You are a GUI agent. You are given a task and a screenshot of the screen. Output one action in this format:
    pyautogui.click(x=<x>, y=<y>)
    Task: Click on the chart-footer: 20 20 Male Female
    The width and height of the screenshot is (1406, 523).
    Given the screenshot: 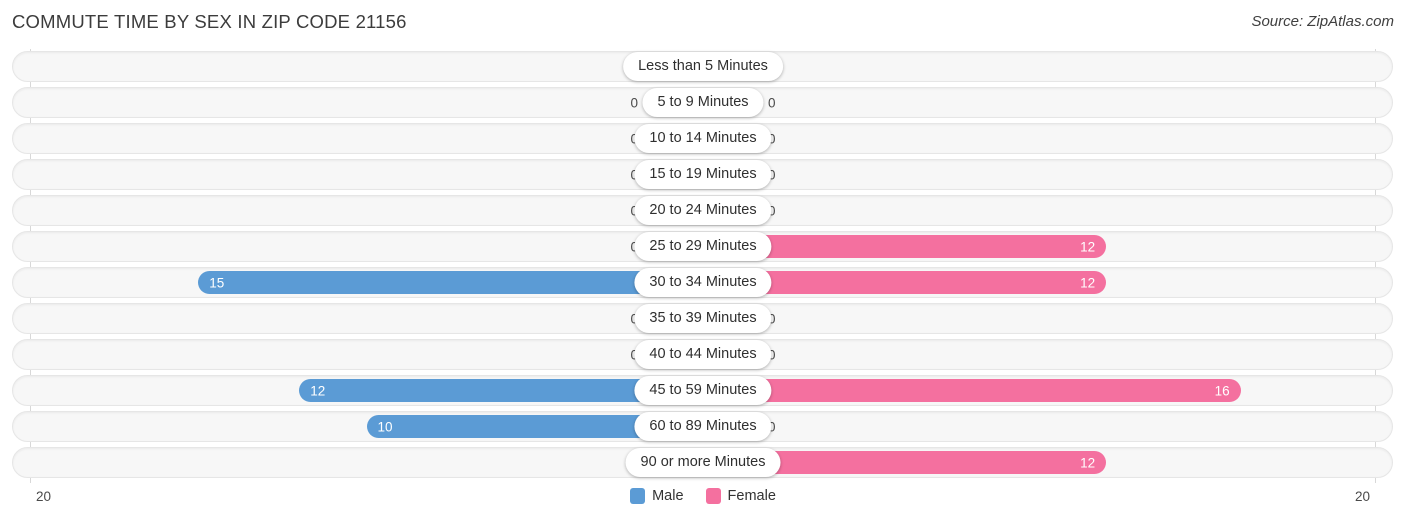 What is the action you would take?
    pyautogui.click(x=703, y=503)
    